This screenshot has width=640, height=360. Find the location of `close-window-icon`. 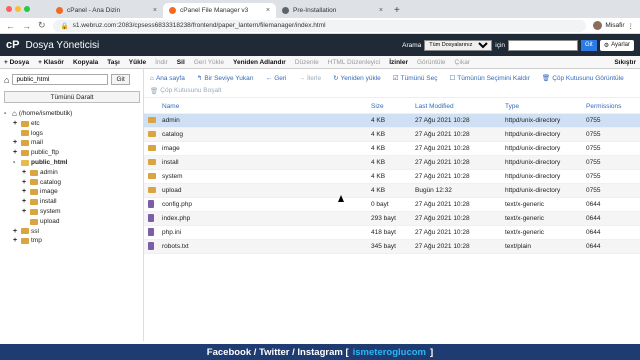

close-window-icon is located at coordinates (9, 9).